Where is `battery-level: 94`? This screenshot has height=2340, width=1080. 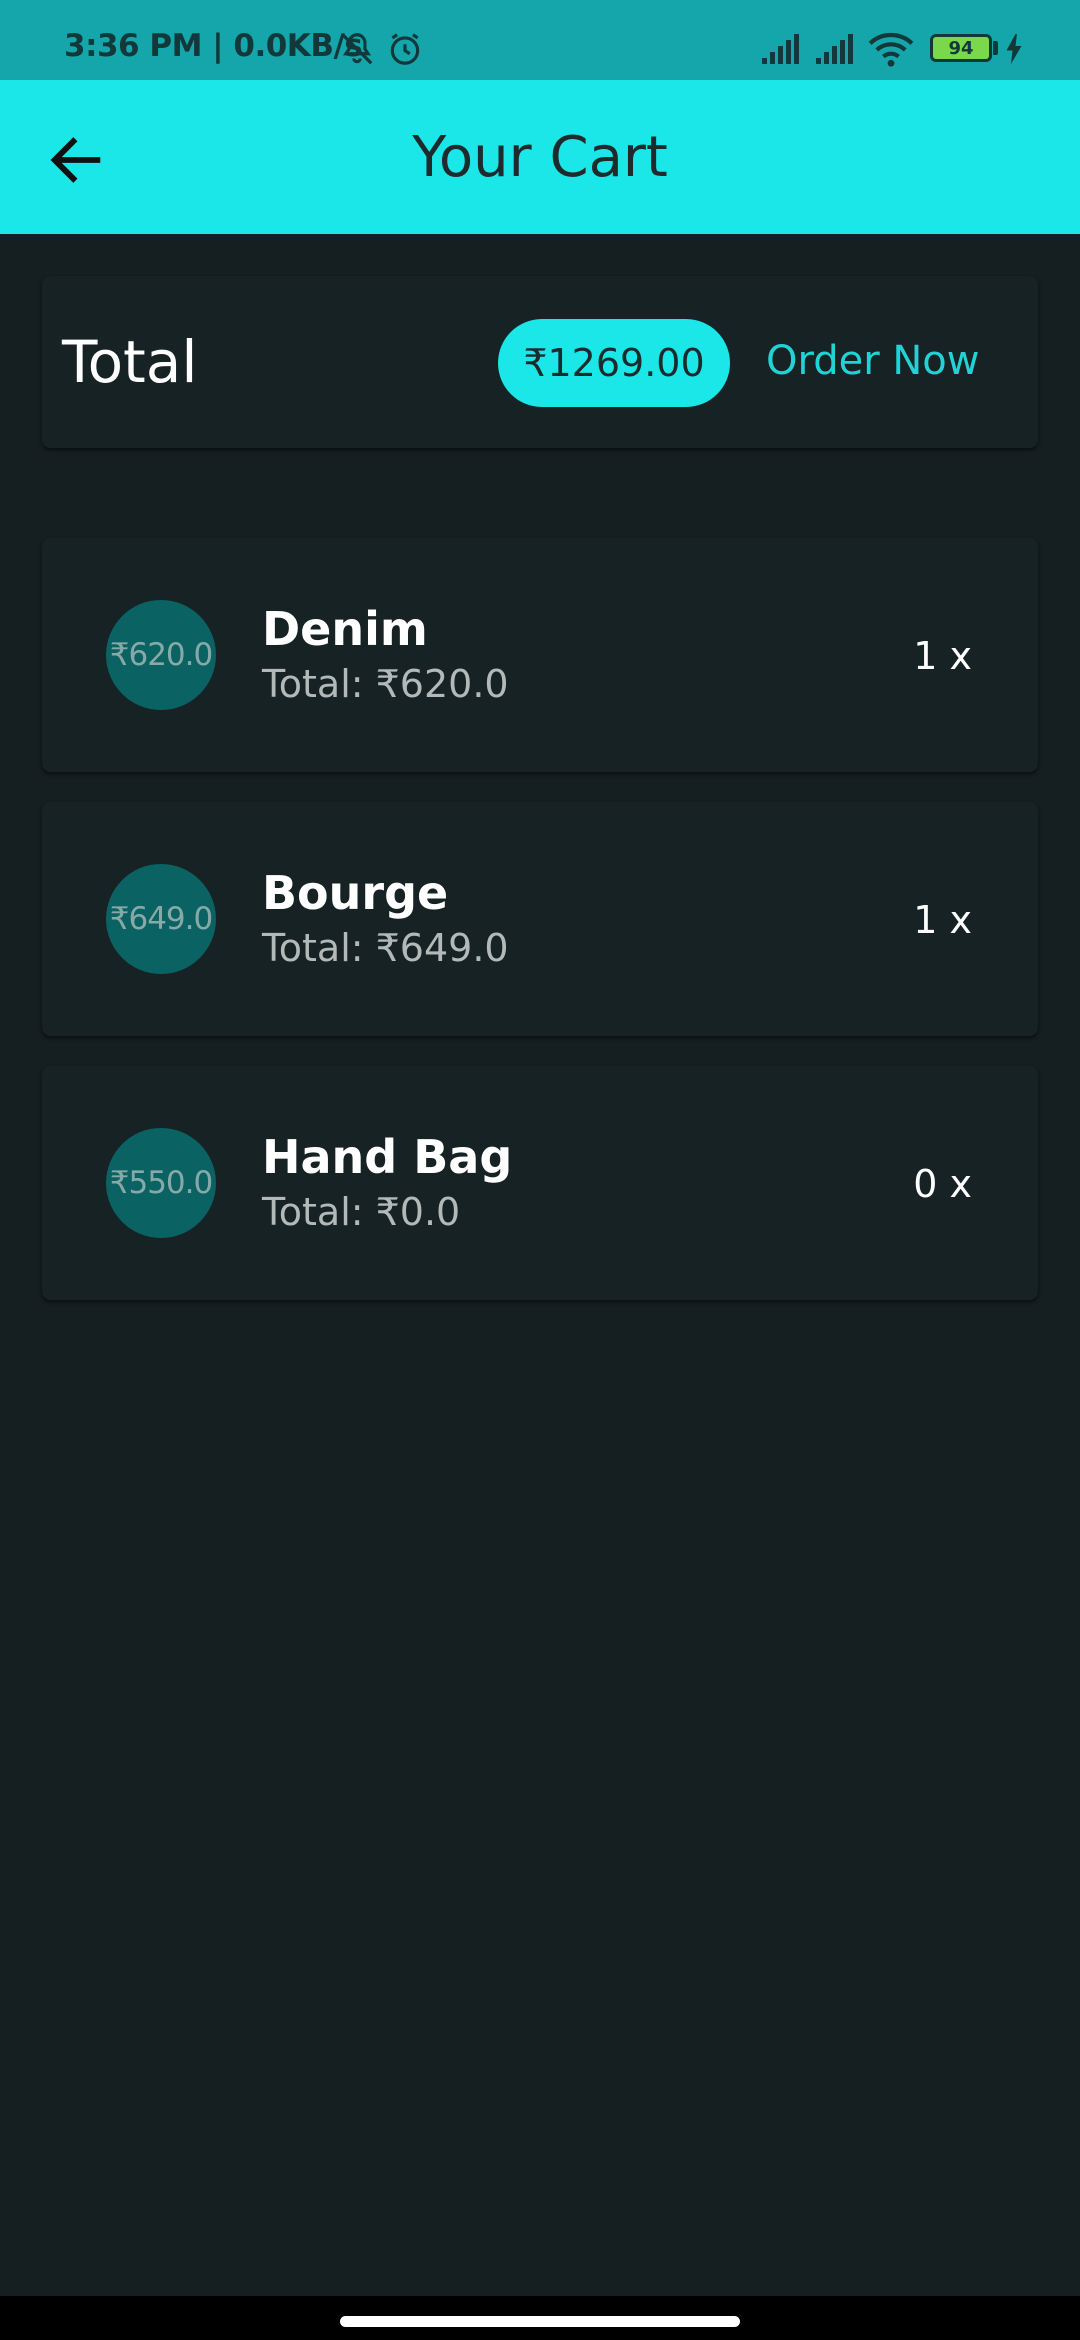 battery-level: 94 is located at coordinates (961, 48).